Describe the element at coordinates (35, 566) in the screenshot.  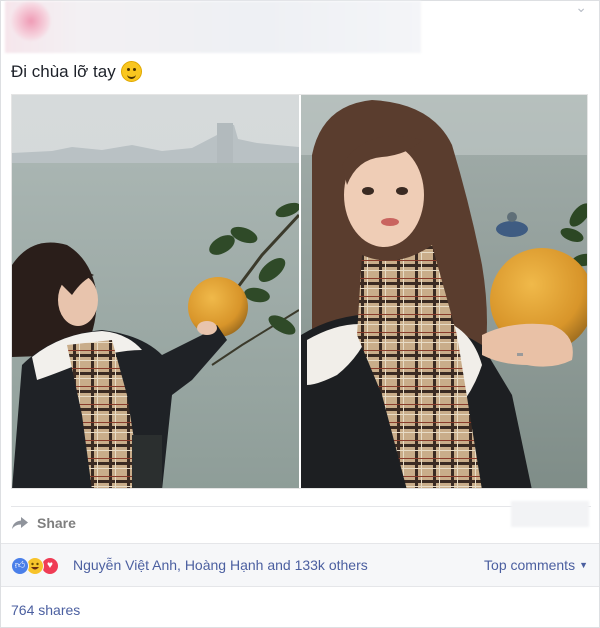
I see `reaction-icons: 👍︎ ♥` at that location.